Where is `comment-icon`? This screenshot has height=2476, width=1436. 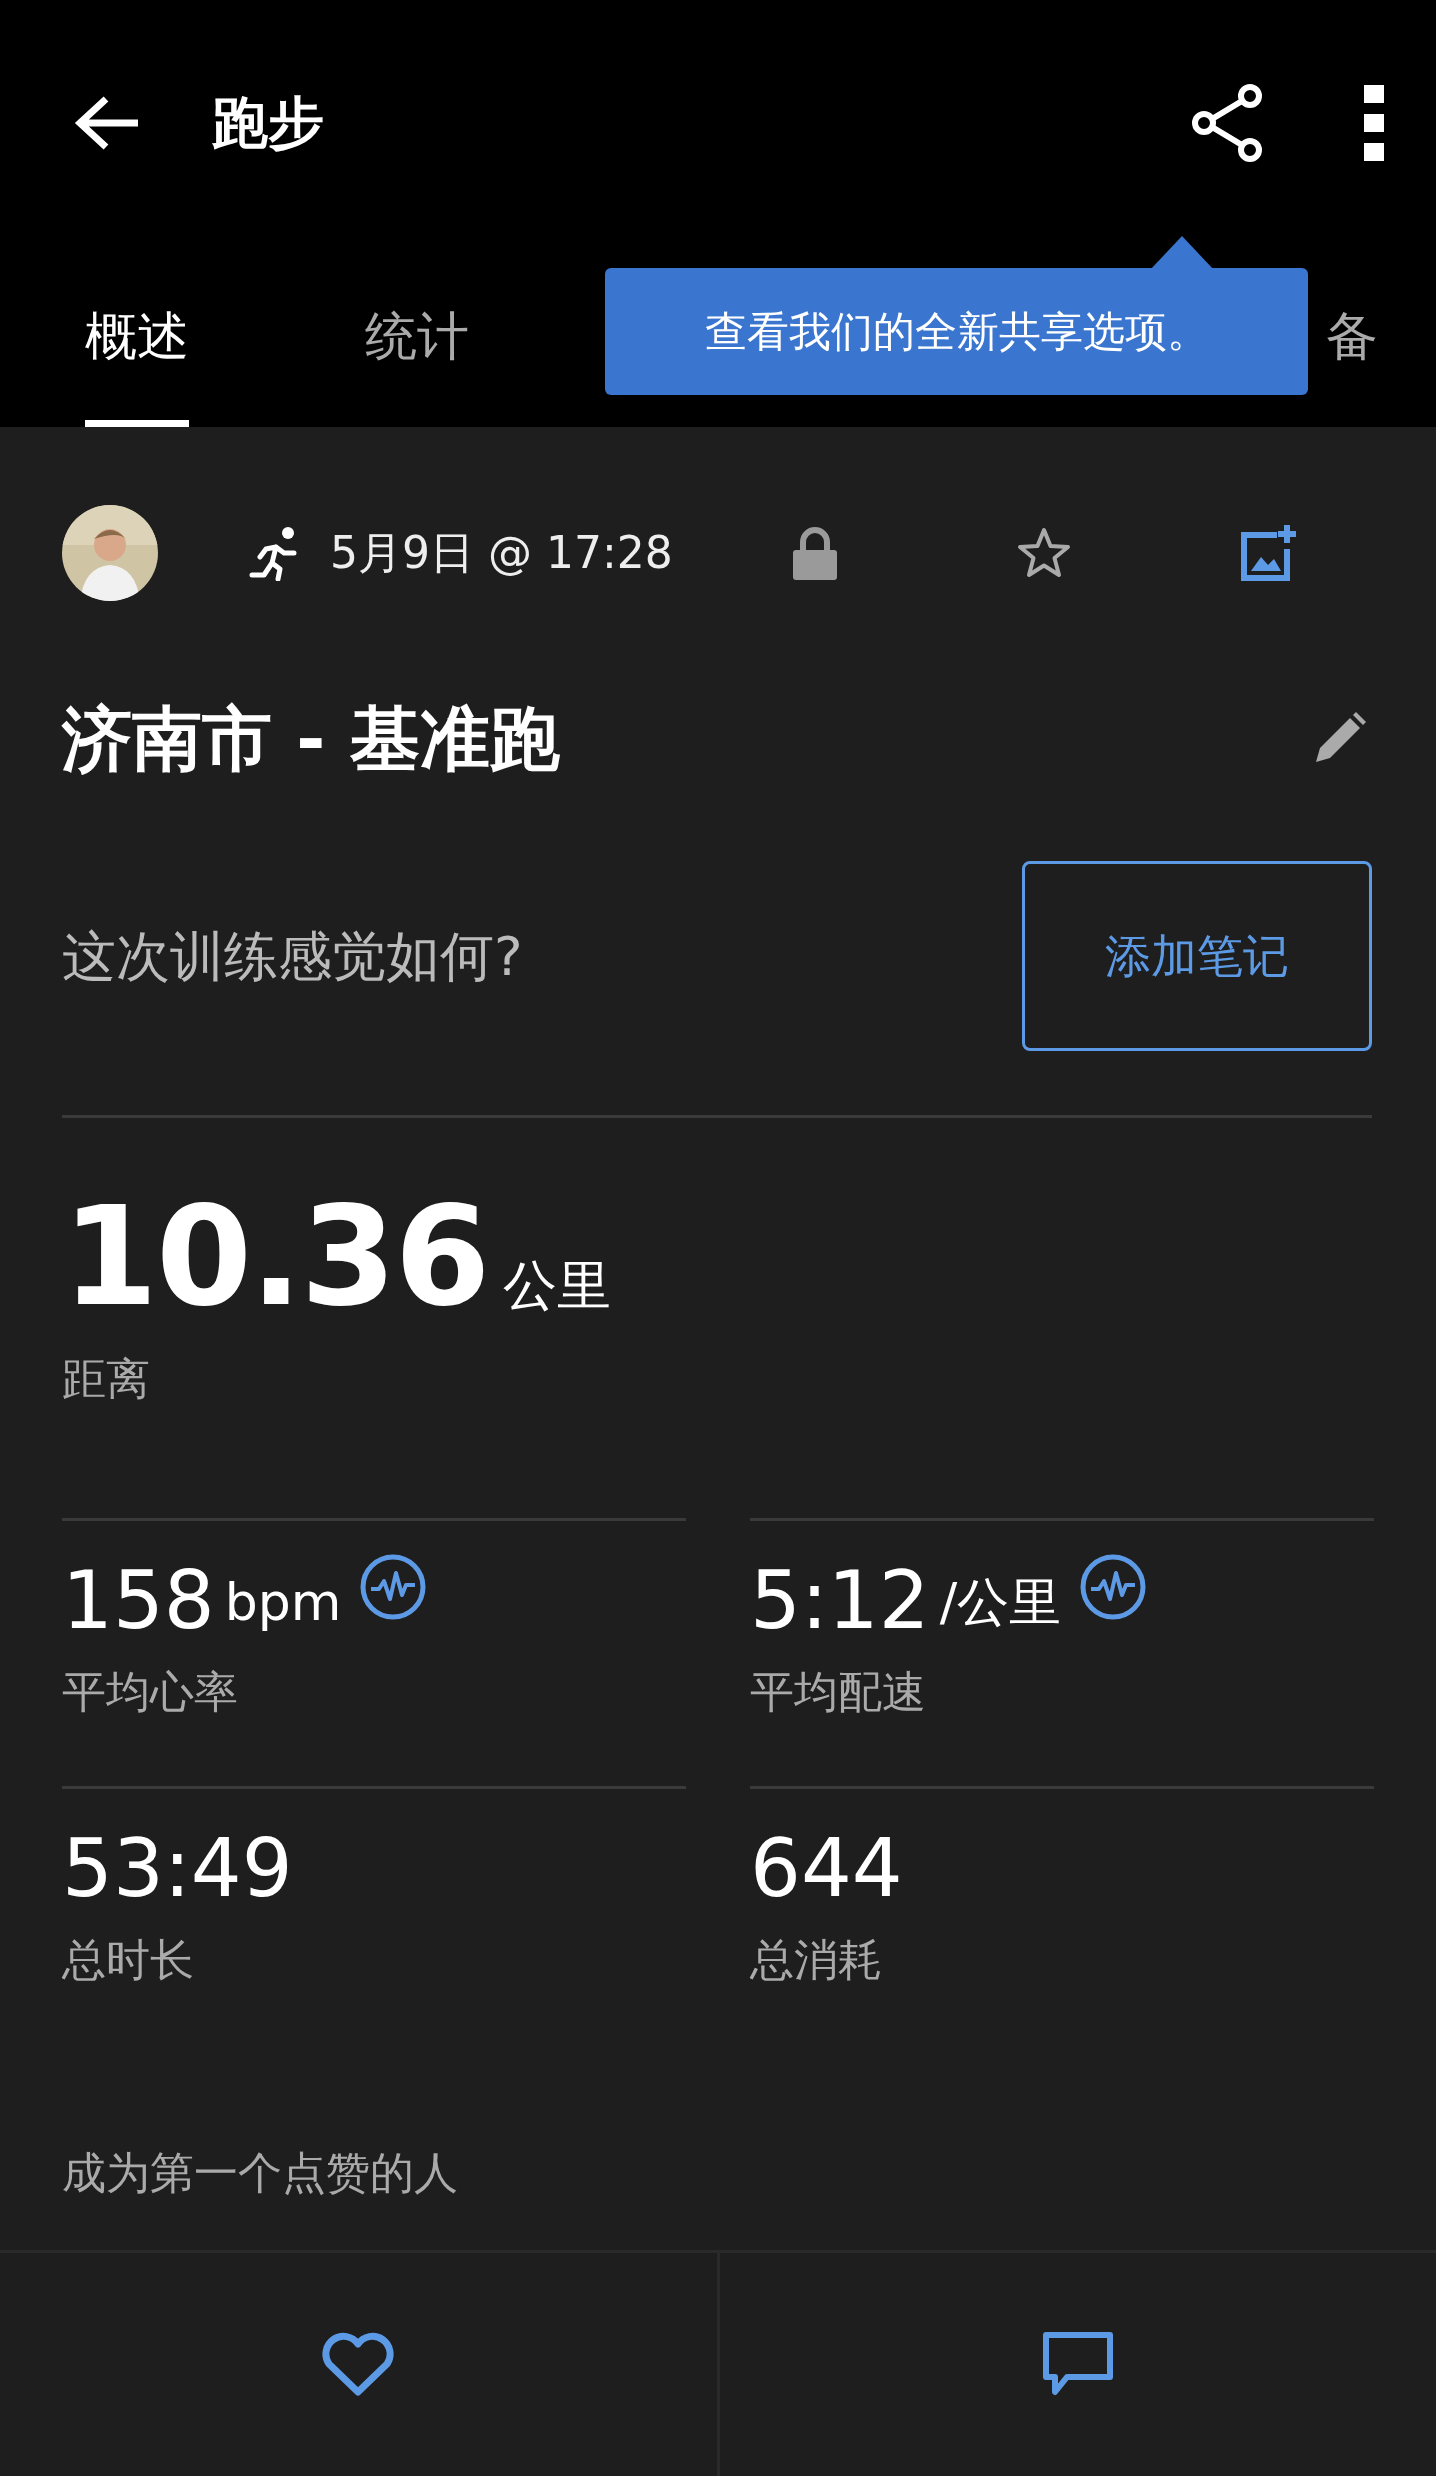
comment-icon is located at coordinates (1077, 2364).